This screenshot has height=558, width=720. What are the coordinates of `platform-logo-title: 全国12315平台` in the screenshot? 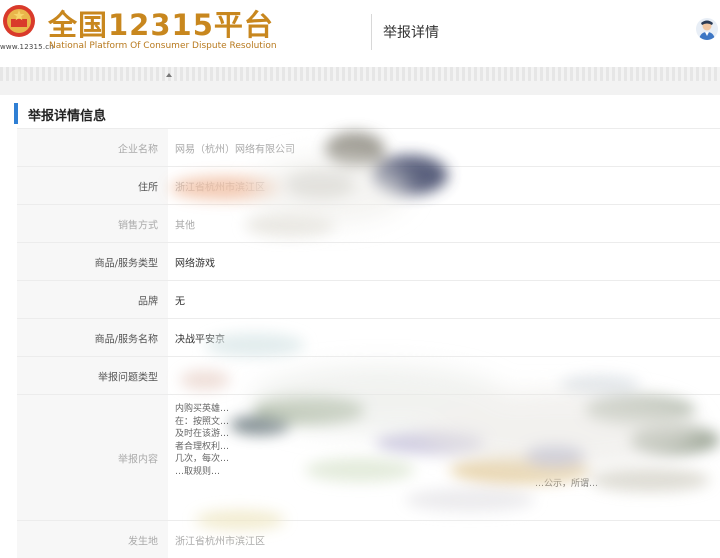 It's located at (161, 23).